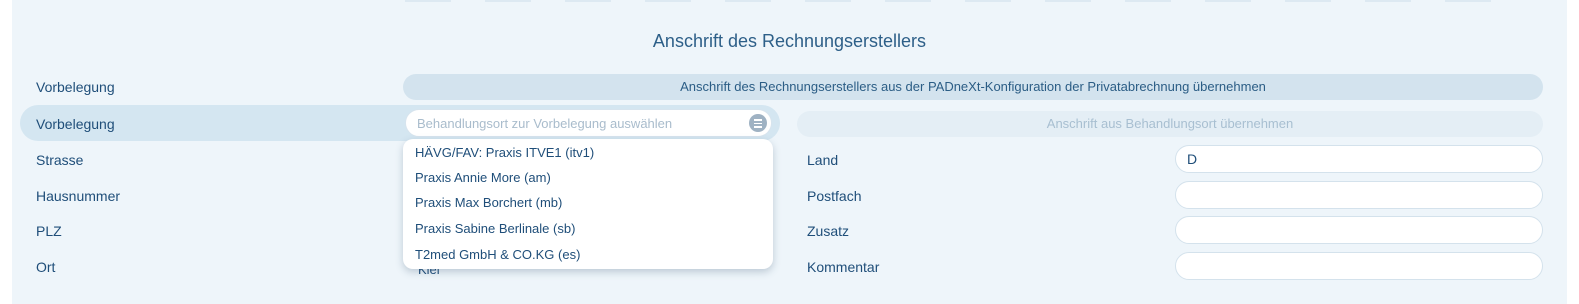 The height and width of the screenshot is (304, 1579). Describe the element at coordinates (843, 267) in the screenshot. I see `kommentar-label: Kommentar` at that location.